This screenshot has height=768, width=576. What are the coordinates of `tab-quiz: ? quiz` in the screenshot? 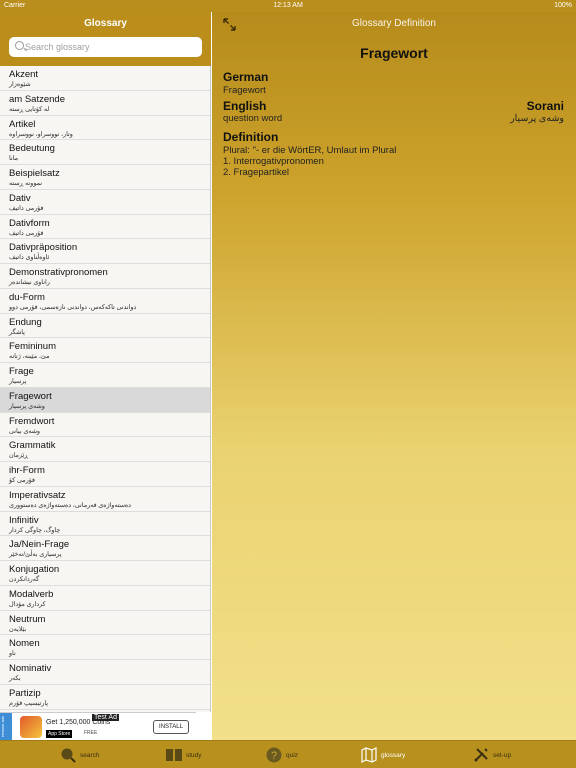 It's located at (282, 754).